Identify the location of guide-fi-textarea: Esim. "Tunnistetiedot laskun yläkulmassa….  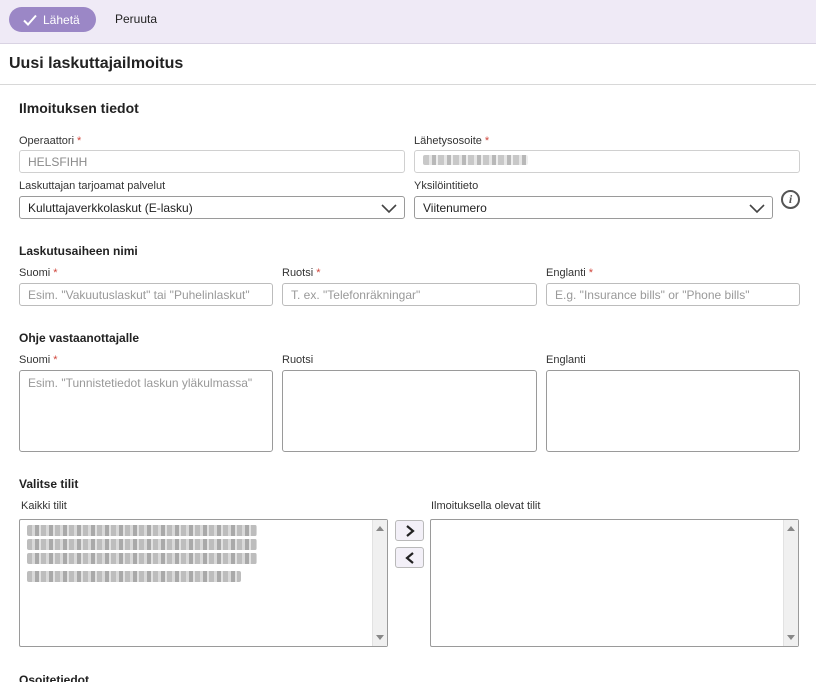
(146, 411).